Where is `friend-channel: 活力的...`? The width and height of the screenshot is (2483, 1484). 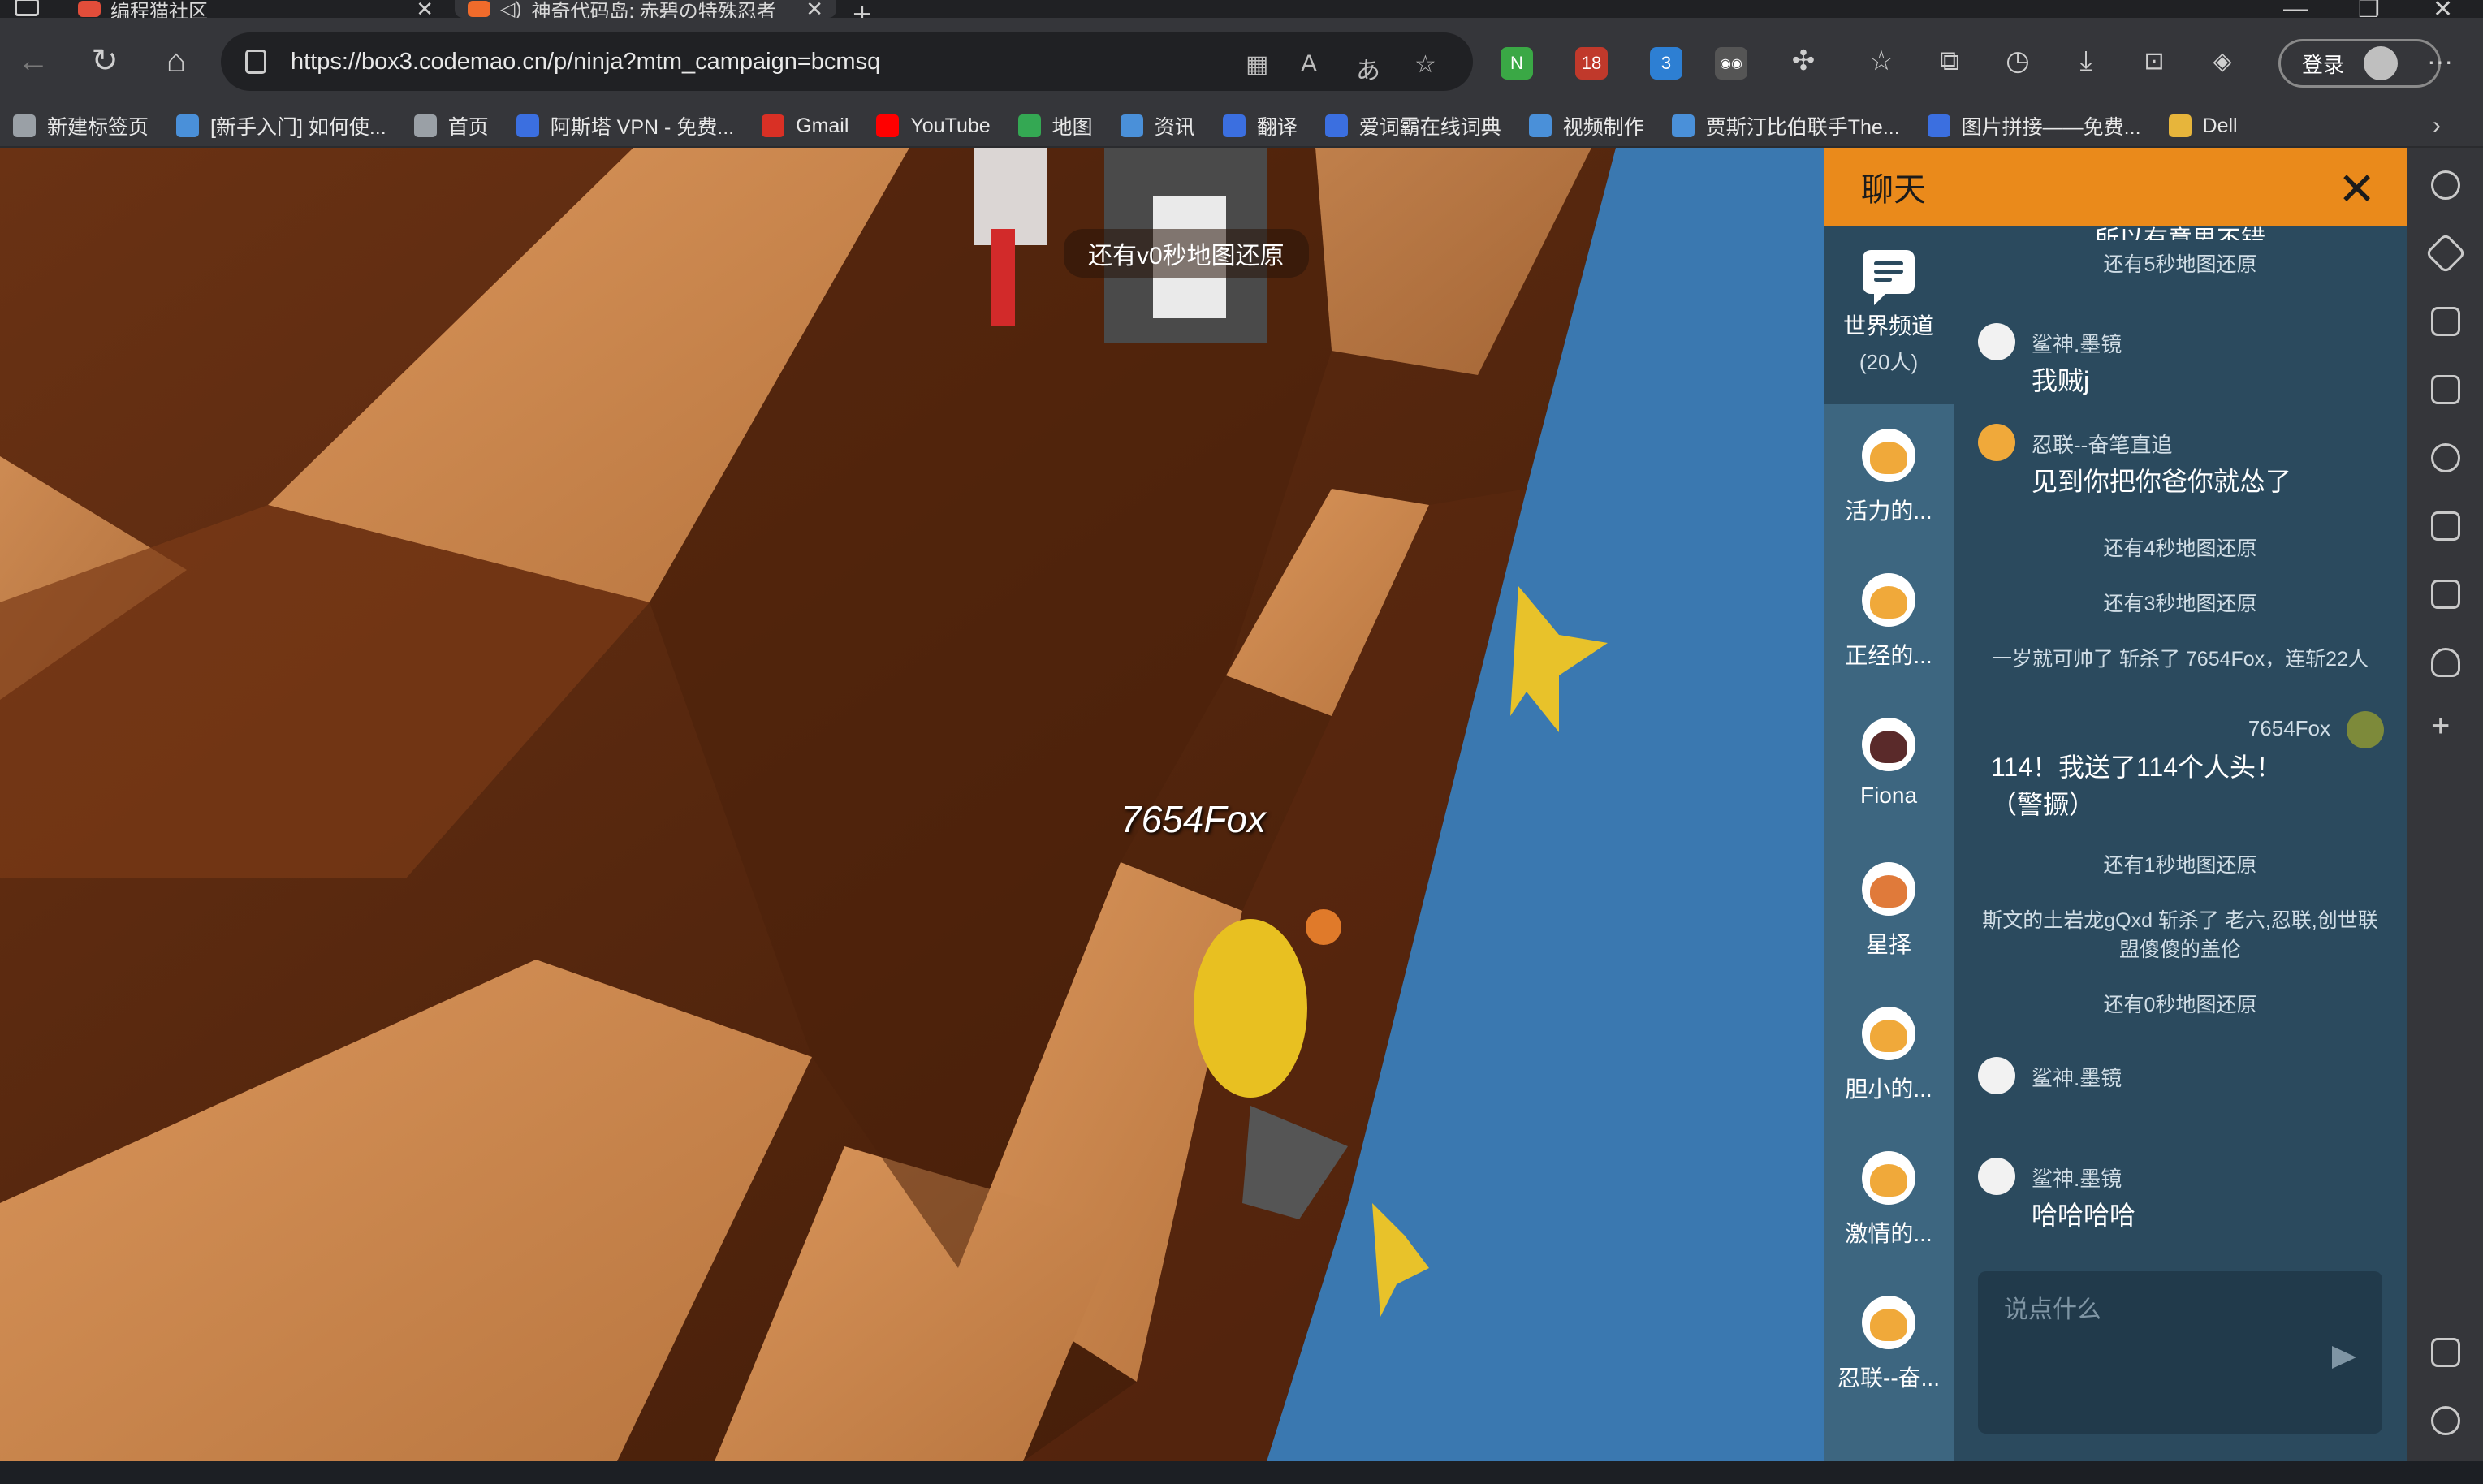
friend-channel: 活力的... is located at coordinates (1889, 476).